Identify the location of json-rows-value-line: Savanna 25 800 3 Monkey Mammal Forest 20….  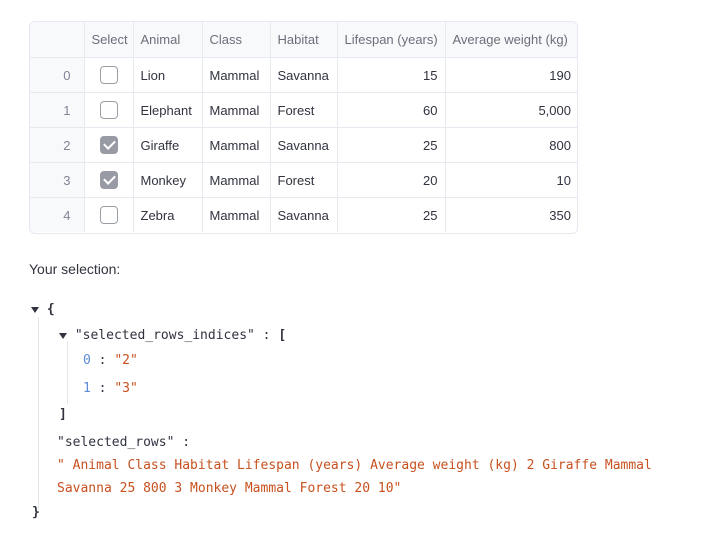
(229, 488).